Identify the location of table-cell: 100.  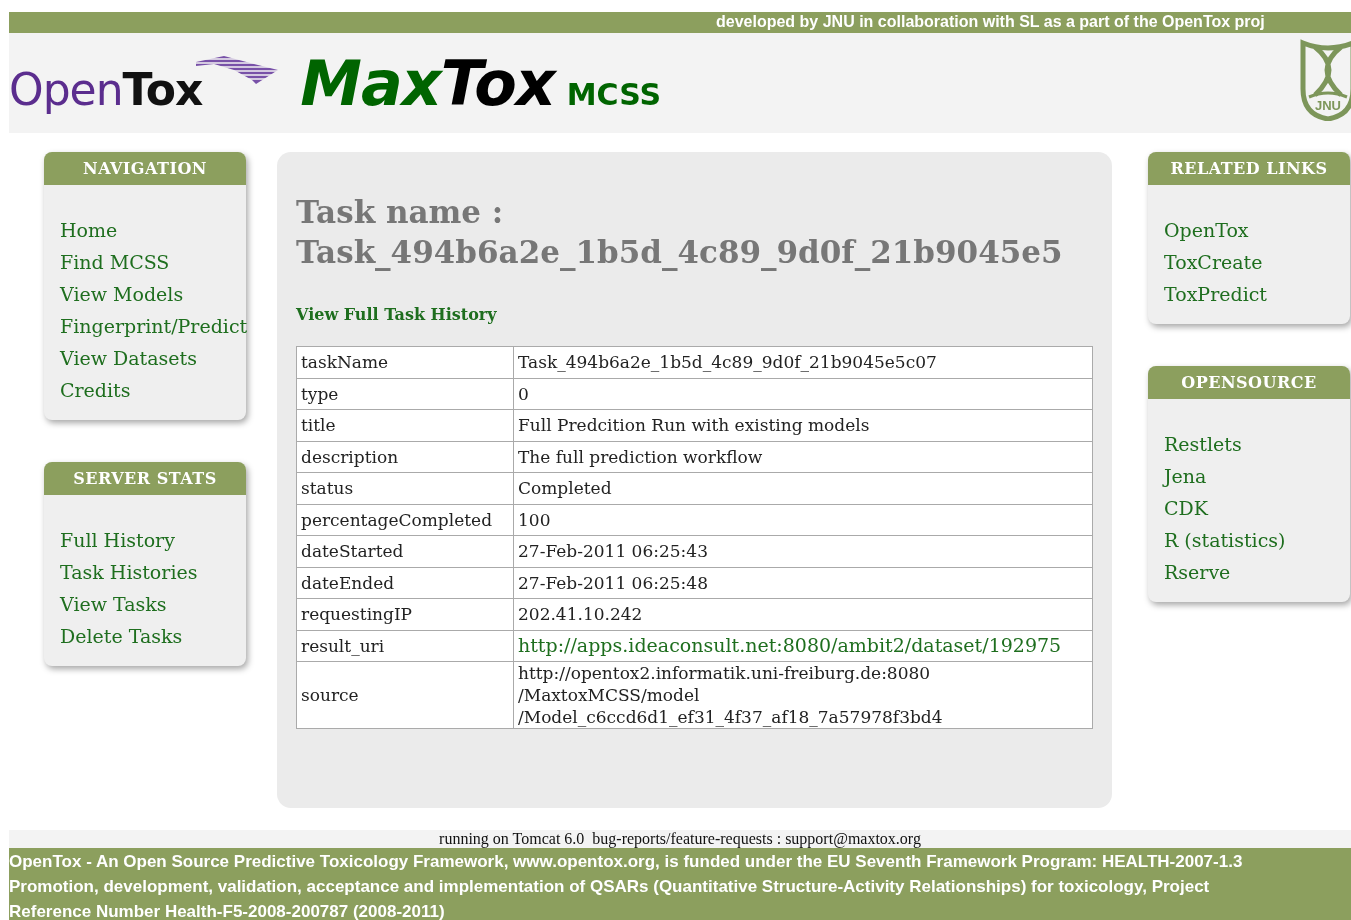
(803, 520).